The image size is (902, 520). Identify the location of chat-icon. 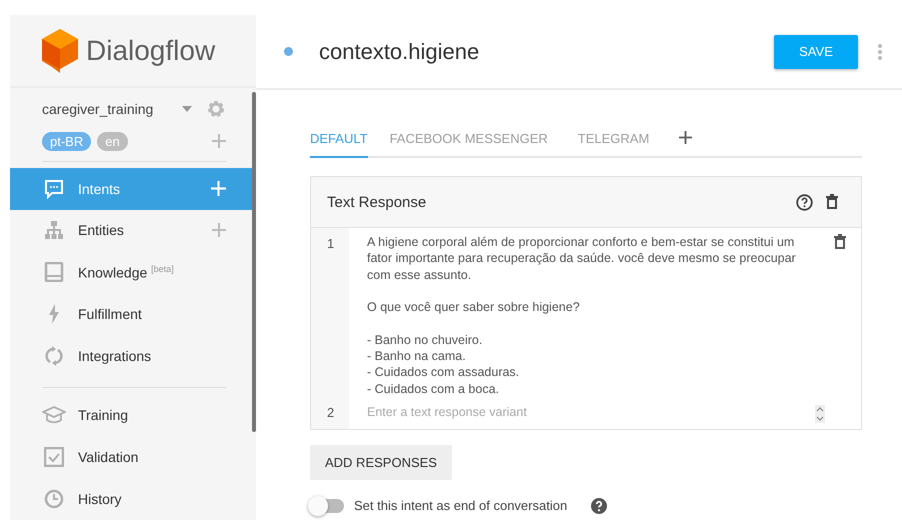
(54, 188).